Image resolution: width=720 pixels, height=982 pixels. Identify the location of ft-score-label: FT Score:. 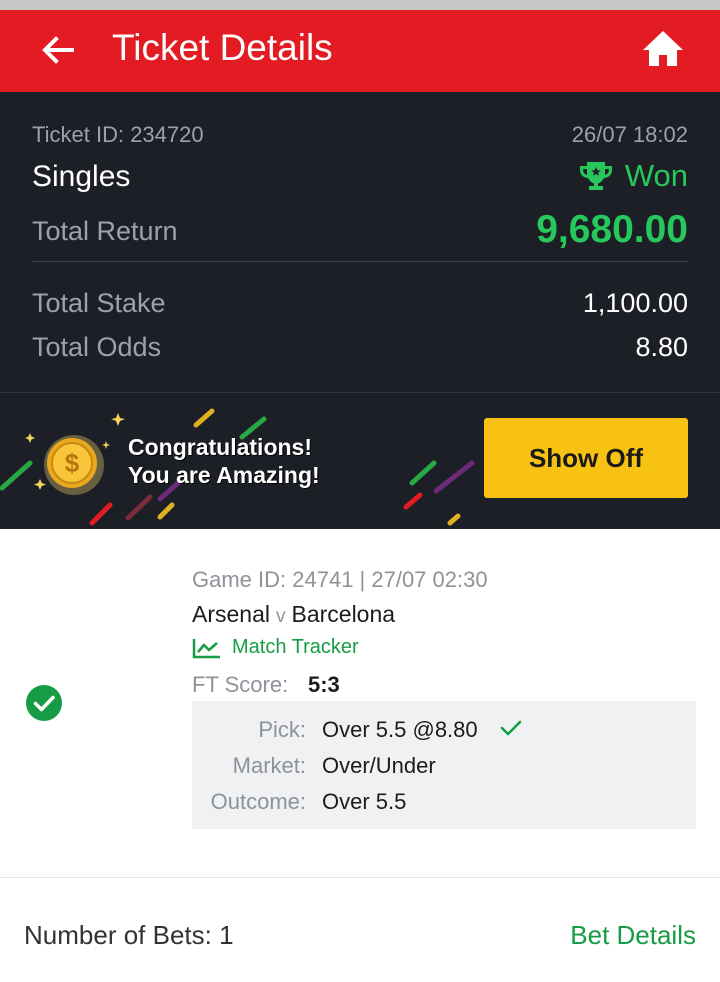
(240, 684).